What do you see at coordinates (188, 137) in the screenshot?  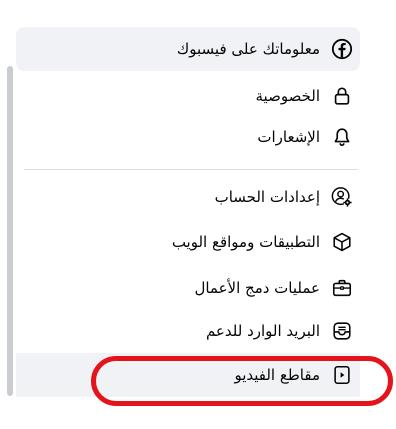 I see `menu-item-notifications: الإشعارات` at bounding box center [188, 137].